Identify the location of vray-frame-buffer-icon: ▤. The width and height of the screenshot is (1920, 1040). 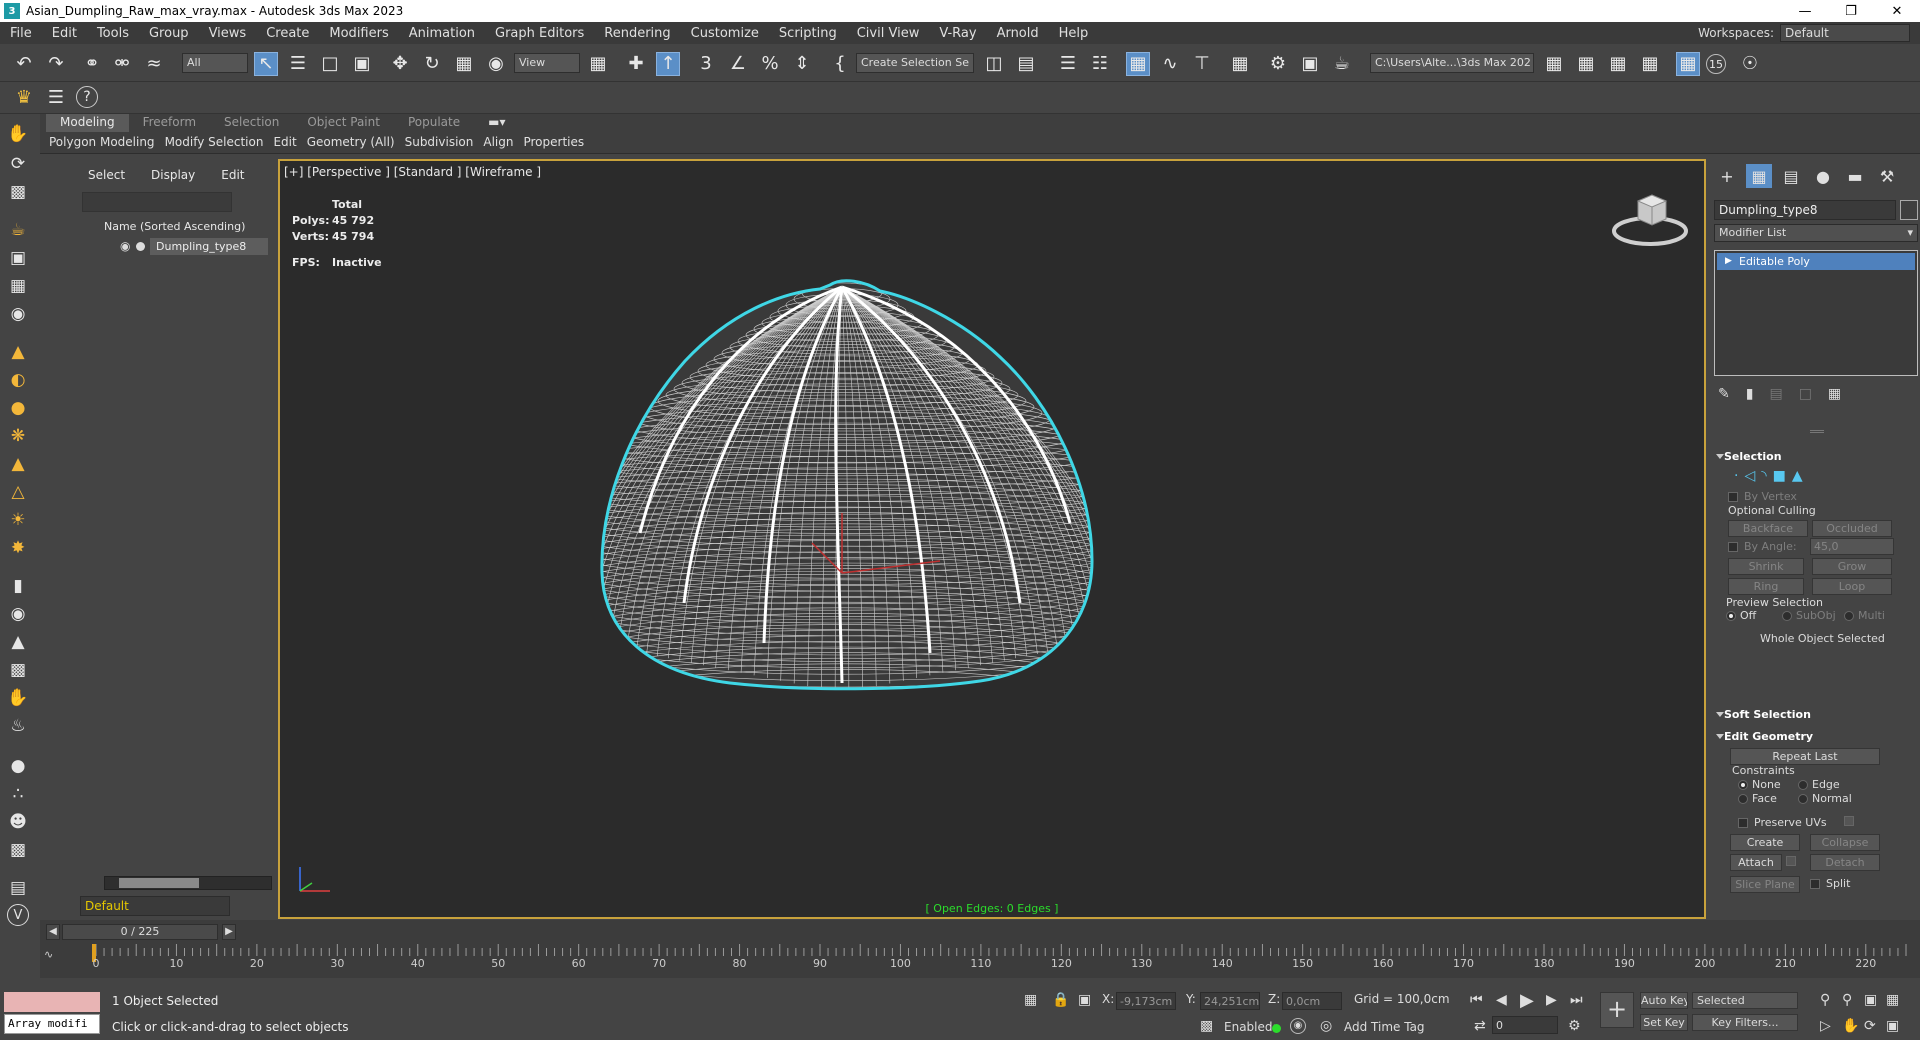
(18, 888).